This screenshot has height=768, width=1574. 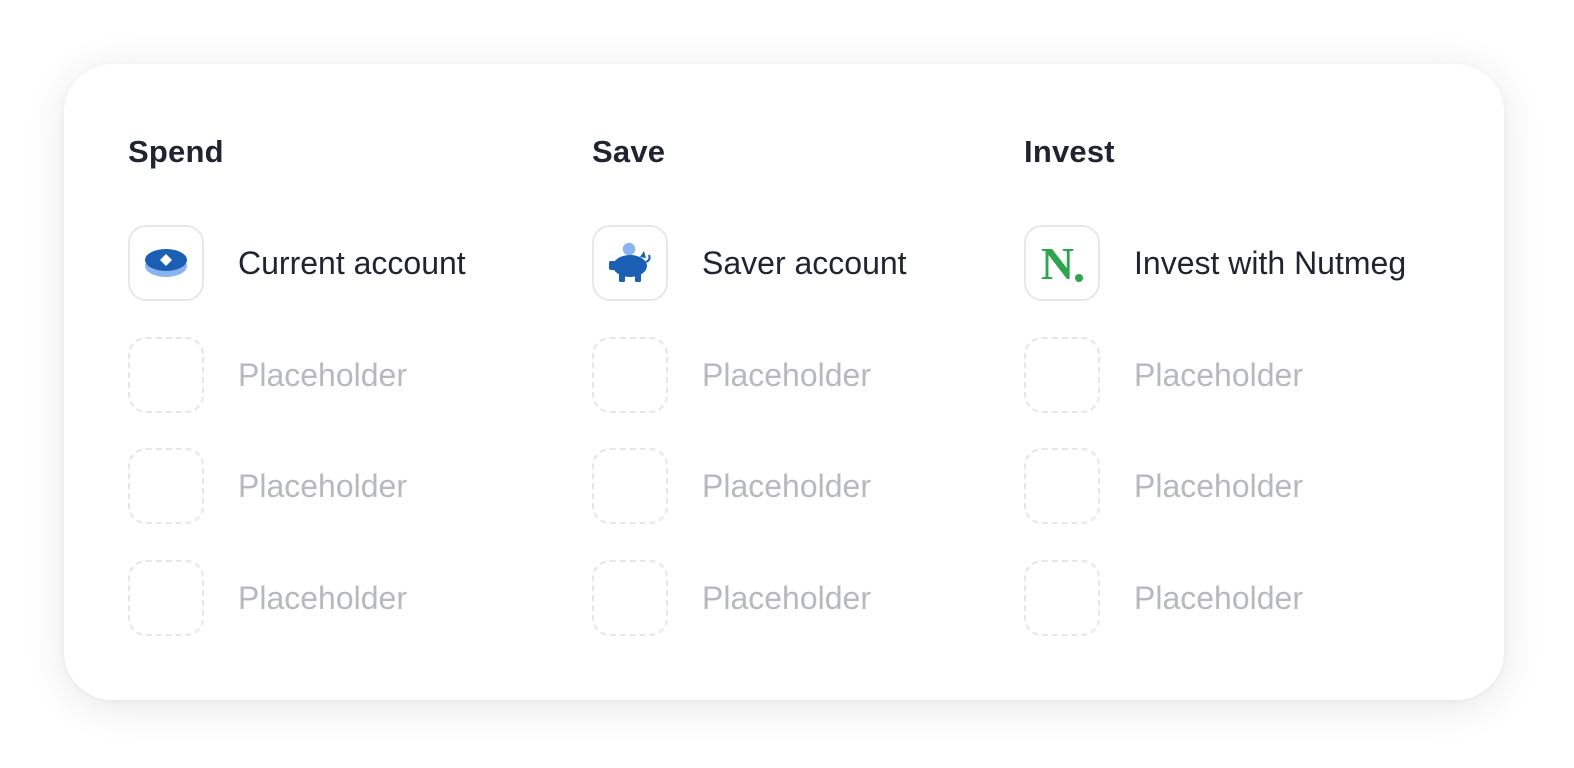 I want to click on column-title-invest: Invest, so click(x=1069, y=151).